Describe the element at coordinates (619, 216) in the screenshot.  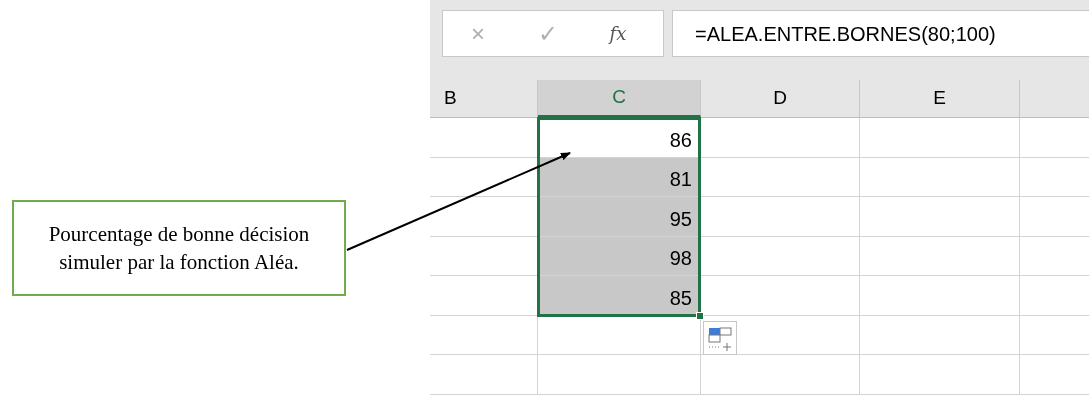
I see `table-cell: 95` at that location.